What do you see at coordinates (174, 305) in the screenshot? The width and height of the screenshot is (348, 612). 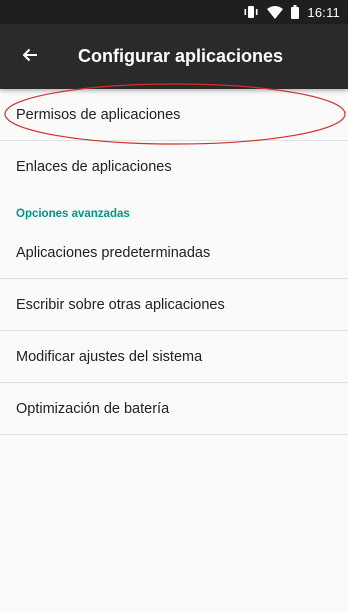 I see `list-item-escribir: Escribir sobre otras aplicaciones` at bounding box center [174, 305].